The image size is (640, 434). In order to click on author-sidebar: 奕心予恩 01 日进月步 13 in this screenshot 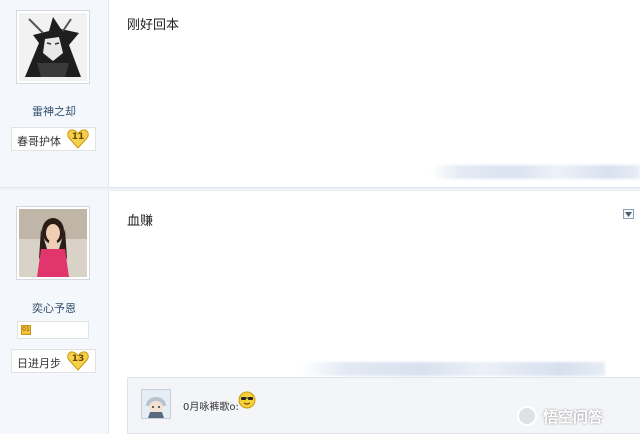, I will do `click(54, 312)`.